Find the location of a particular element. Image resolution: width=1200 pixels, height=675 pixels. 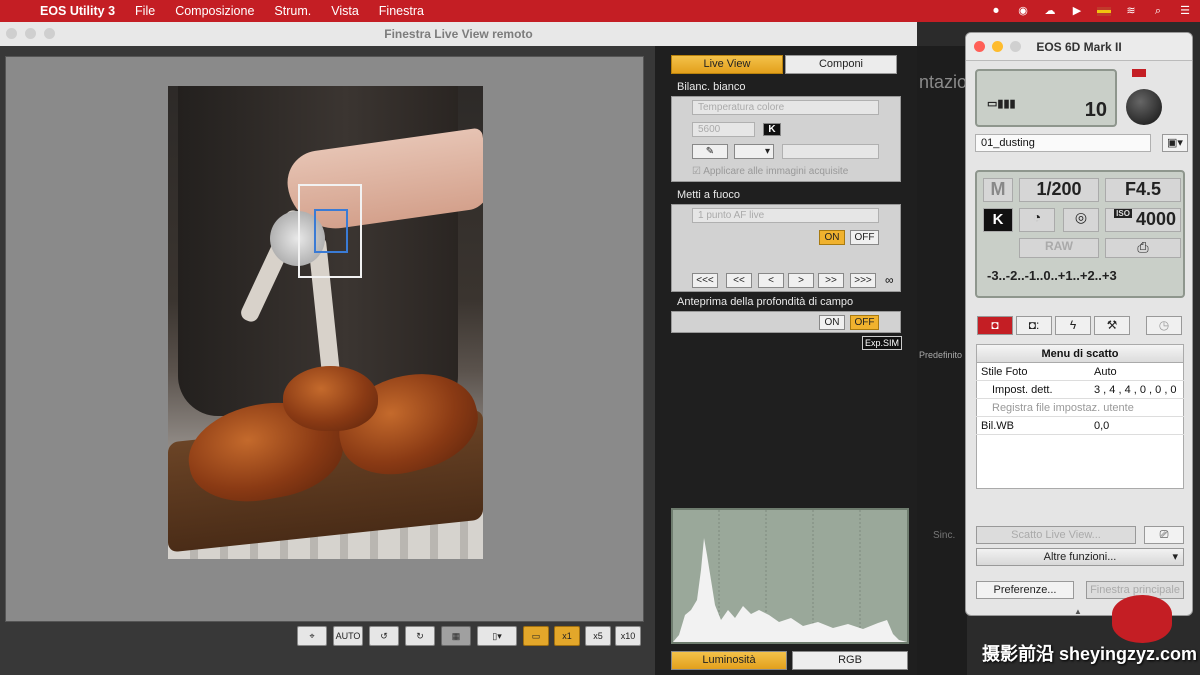

menu-row-wb: Bil.WB 0,0 is located at coordinates (1080, 426).